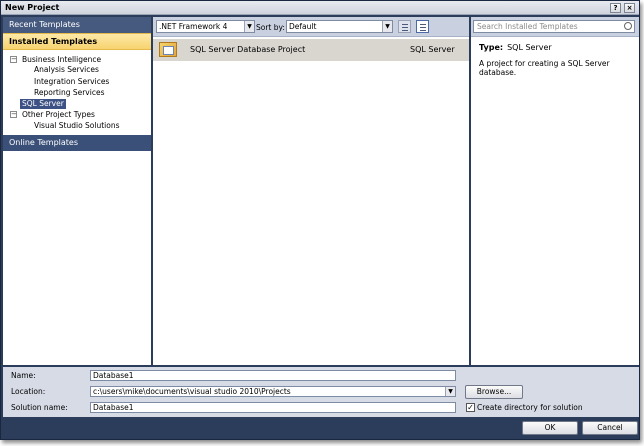  What do you see at coordinates (273, 407) in the screenshot?
I see `solution-name-field: Database1` at bounding box center [273, 407].